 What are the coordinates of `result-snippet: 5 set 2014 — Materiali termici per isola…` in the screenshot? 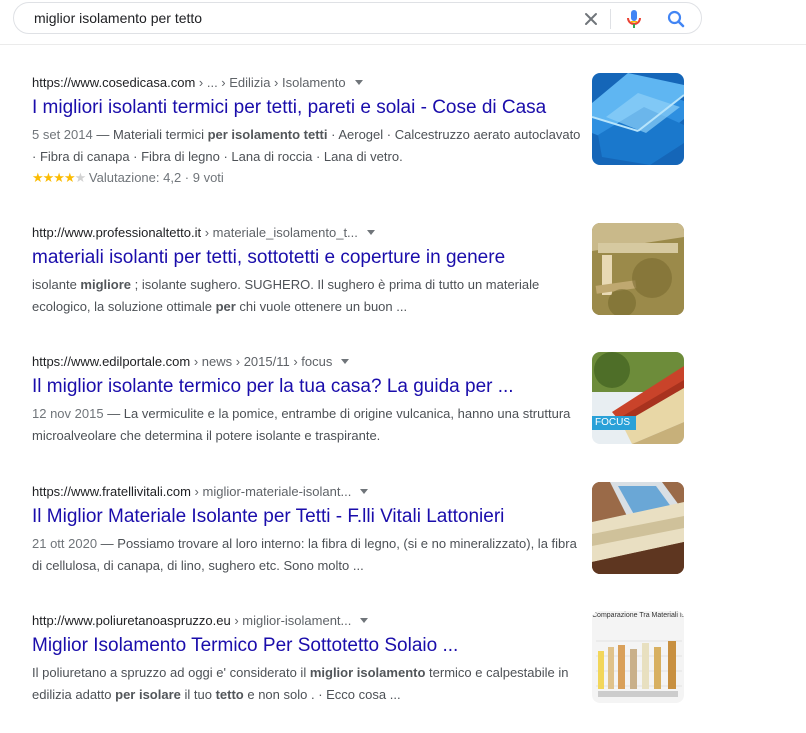 It's located at (306, 145).